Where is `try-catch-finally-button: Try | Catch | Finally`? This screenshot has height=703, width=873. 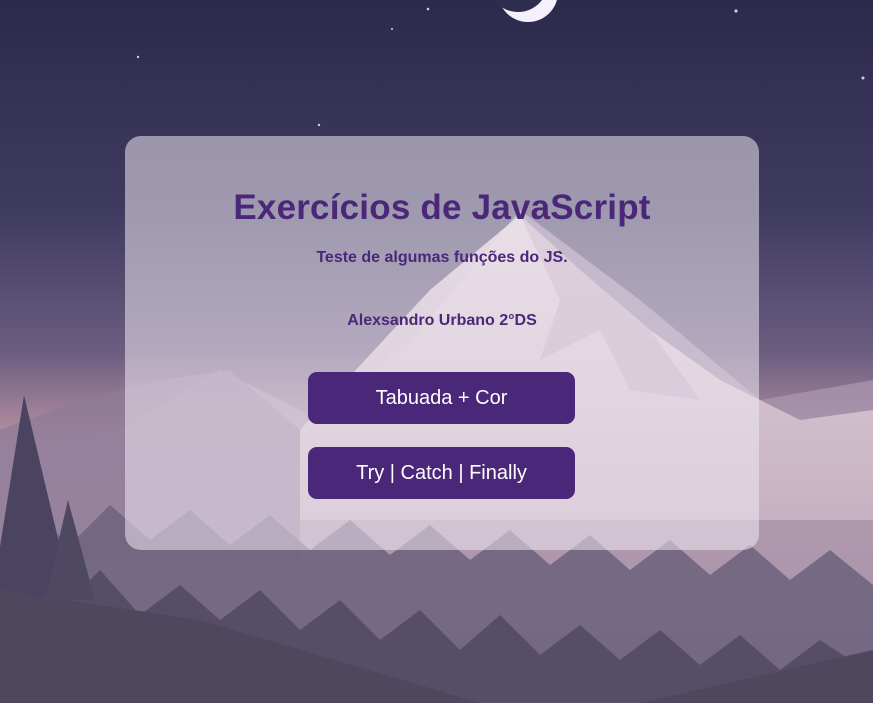 try-catch-finally-button: Try | Catch | Finally is located at coordinates (441, 473).